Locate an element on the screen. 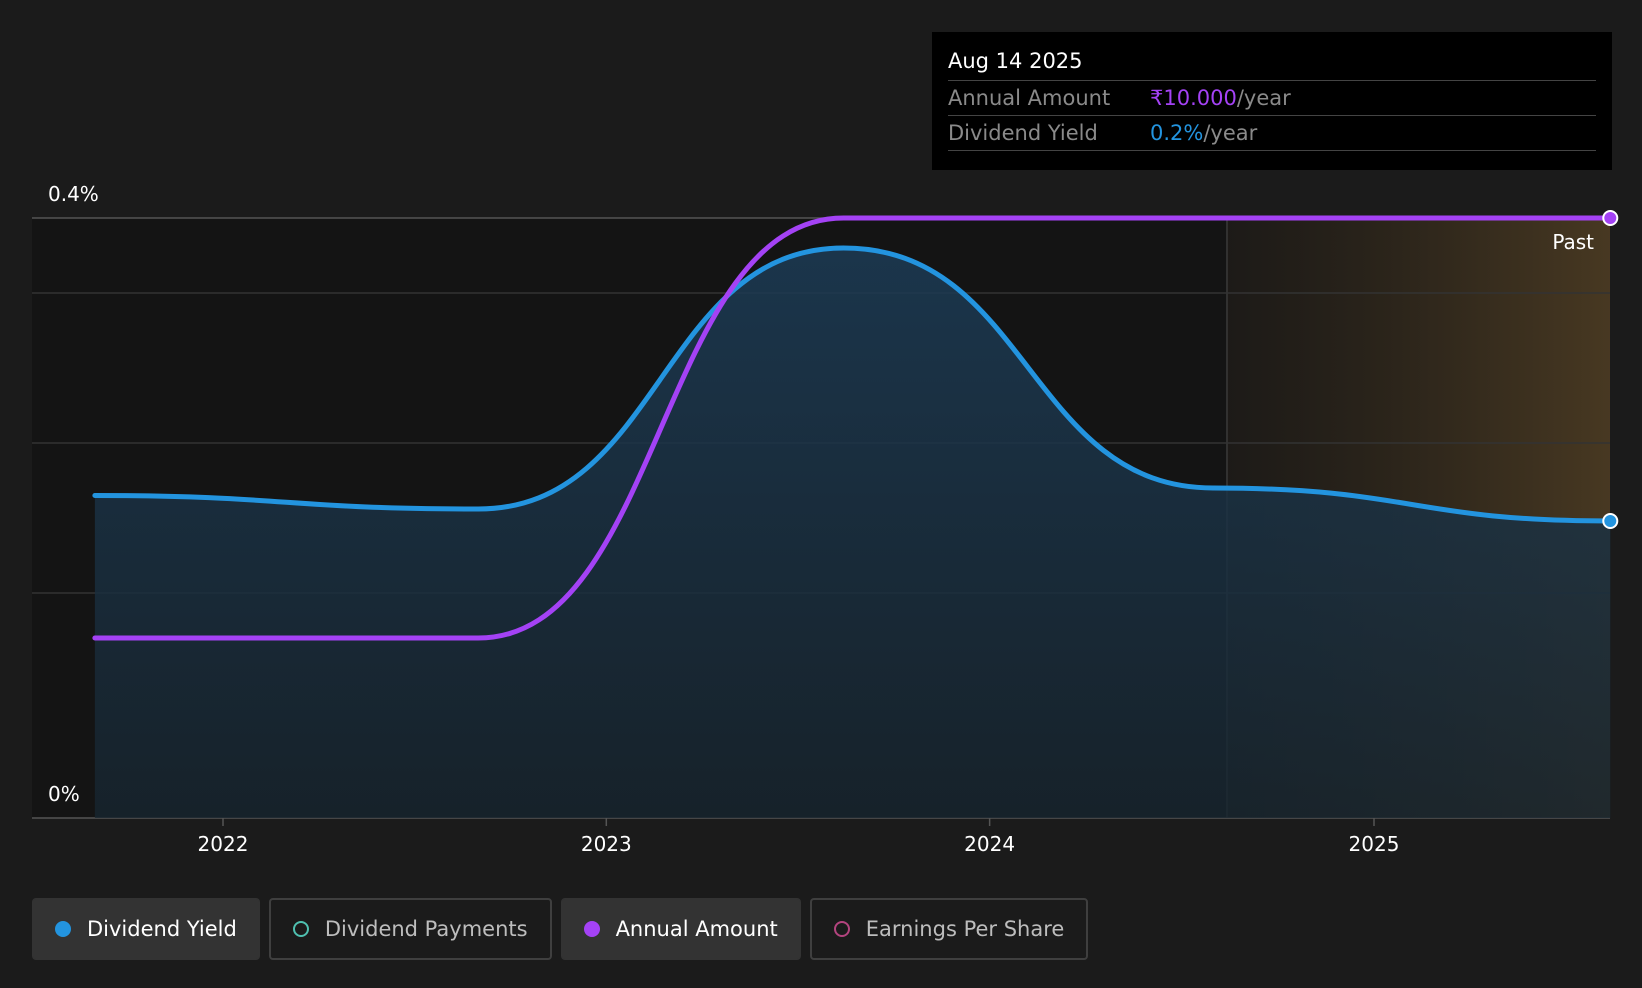 This screenshot has width=1642, height=988. tooltip-value: 0.2% is located at coordinates (1177, 133).